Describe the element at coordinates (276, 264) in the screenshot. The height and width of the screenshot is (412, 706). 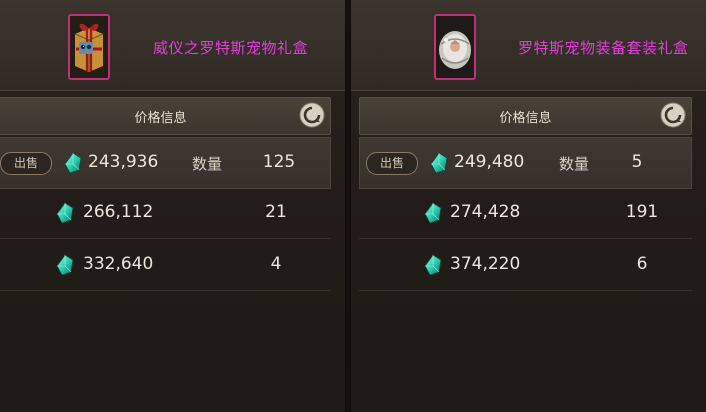
I see `quantity-value: 4` at that location.